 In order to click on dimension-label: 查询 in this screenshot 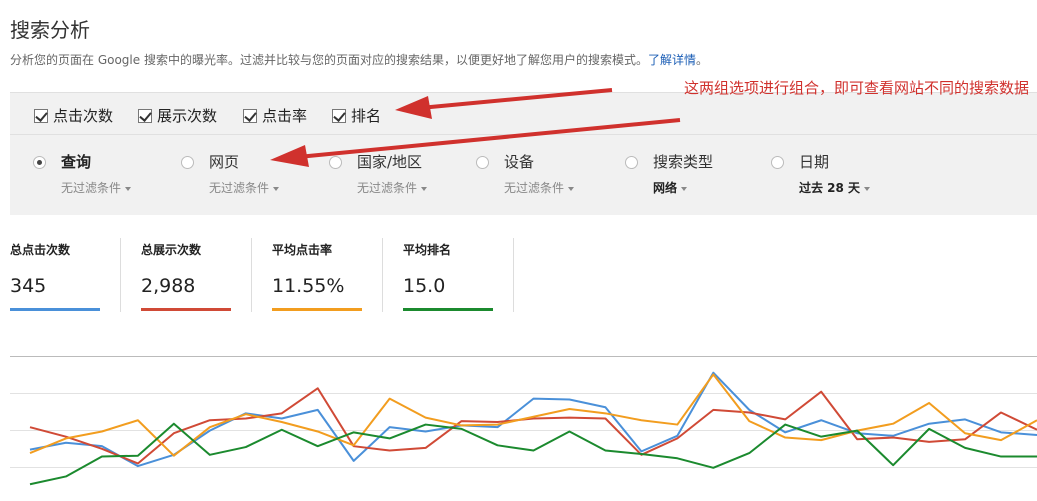, I will do `click(76, 162)`.